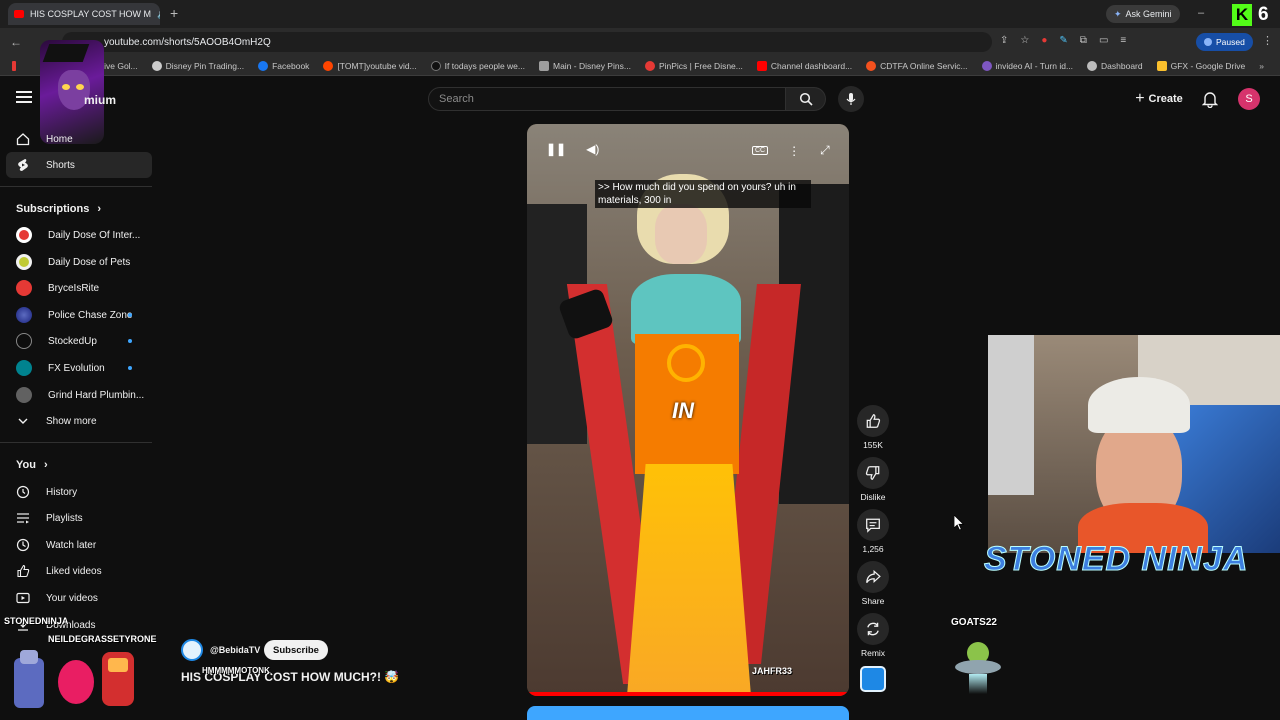 Image resolution: width=1280 pixels, height=720 pixels. Describe the element at coordinates (825, 150) in the screenshot. I see `fullscreen-icon: ⤢` at that location.